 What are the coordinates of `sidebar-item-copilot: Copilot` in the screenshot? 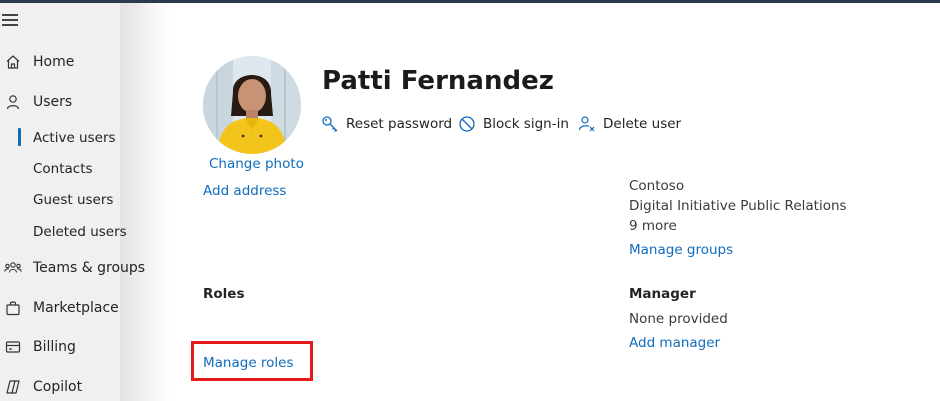 It's located at (41, 387).